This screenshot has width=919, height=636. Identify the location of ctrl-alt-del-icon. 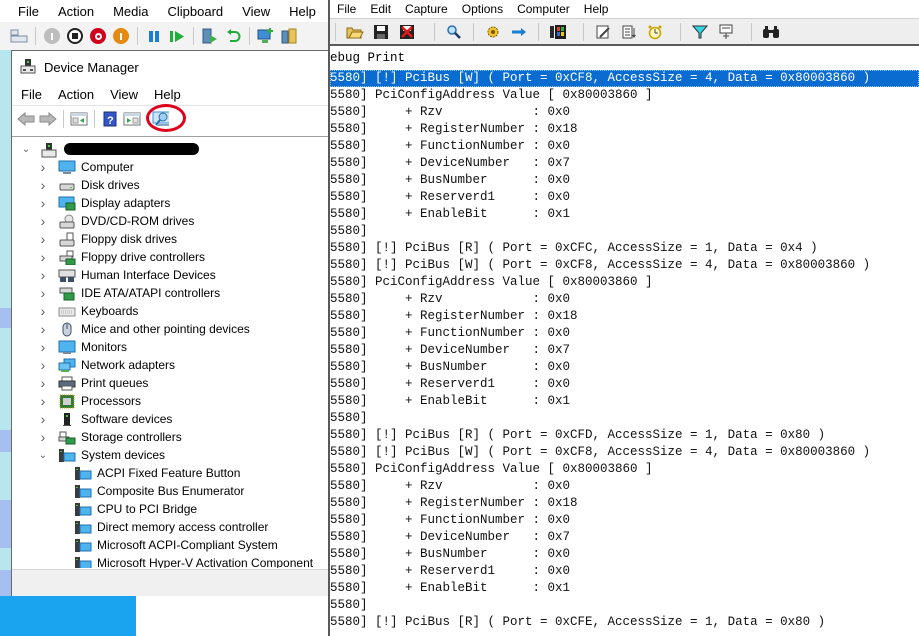
(19, 36).